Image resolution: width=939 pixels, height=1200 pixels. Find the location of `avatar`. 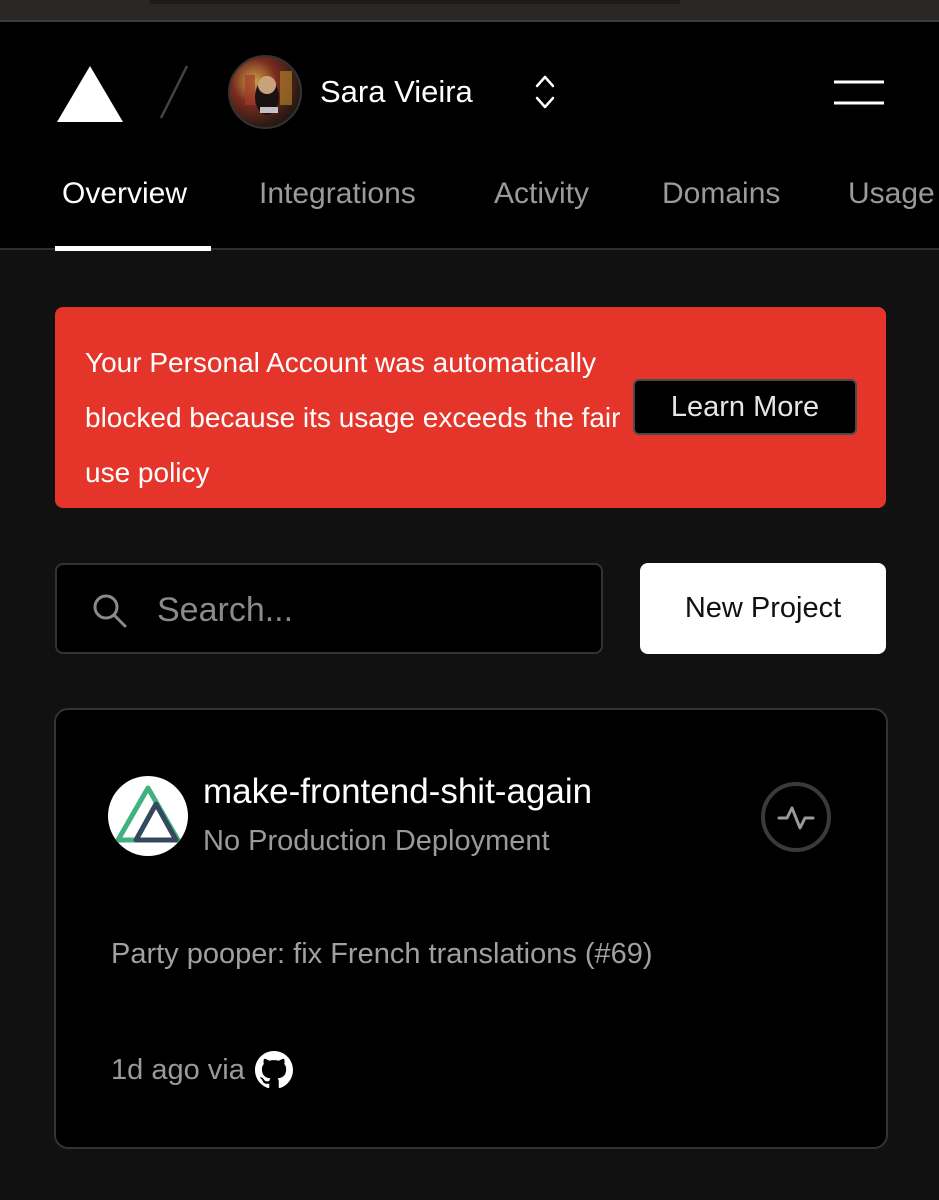

avatar is located at coordinates (265, 92).